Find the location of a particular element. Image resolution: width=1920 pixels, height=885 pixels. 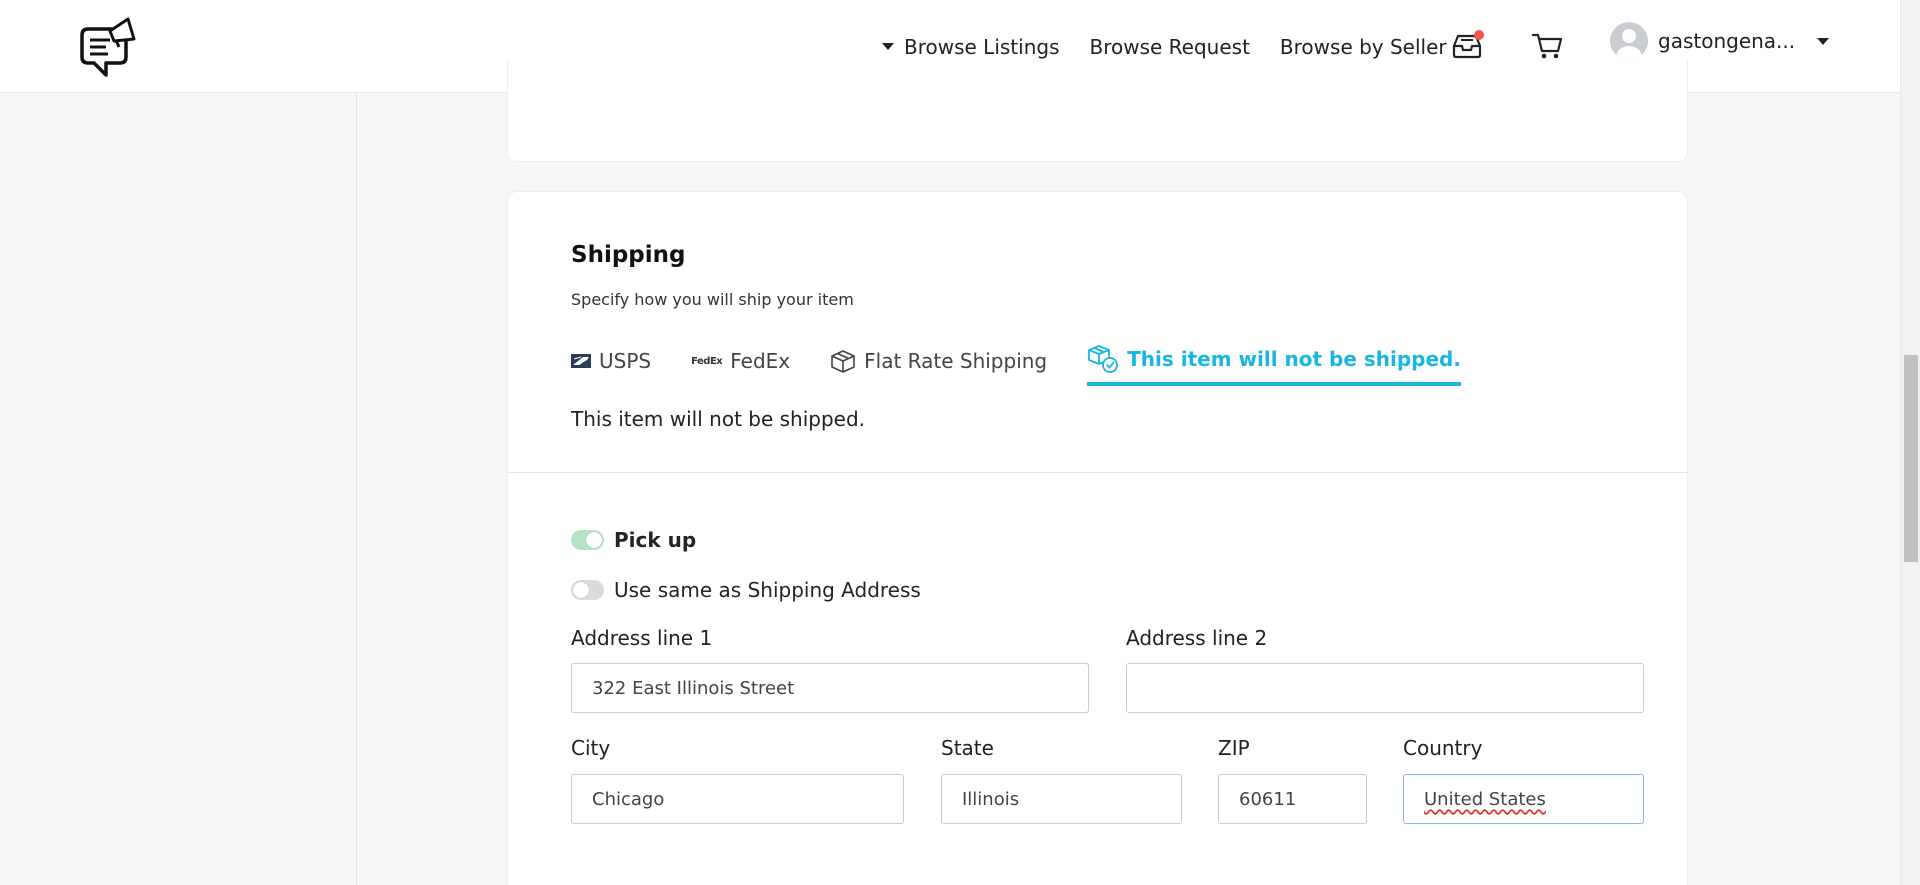

nav-browse-by-seller: Browse by Seller is located at coordinates (1363, 47).